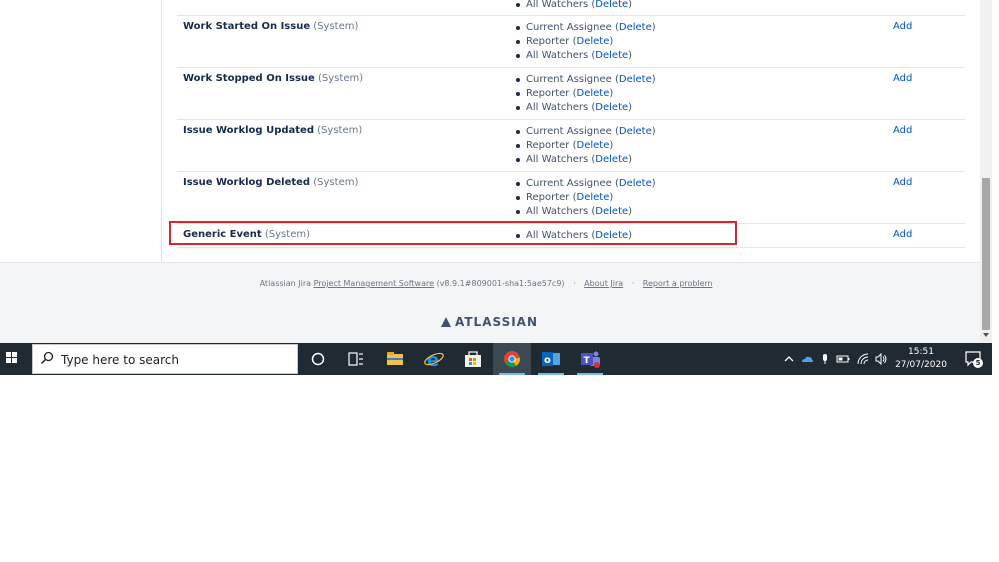  I want to click on clock-date: 27/07/2020, so click(921, 365).